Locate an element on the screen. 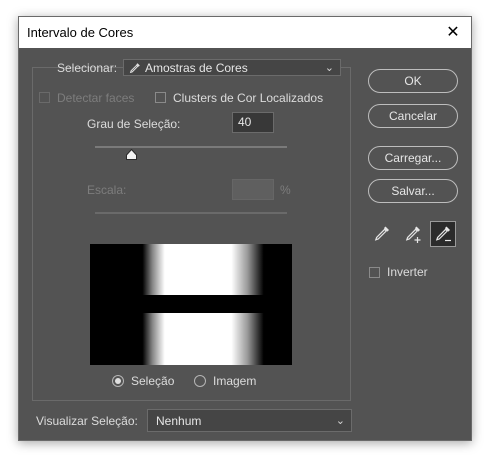 This screenshot has width=488, height=457. selection-preview-image is located at coordinates (191, 304).